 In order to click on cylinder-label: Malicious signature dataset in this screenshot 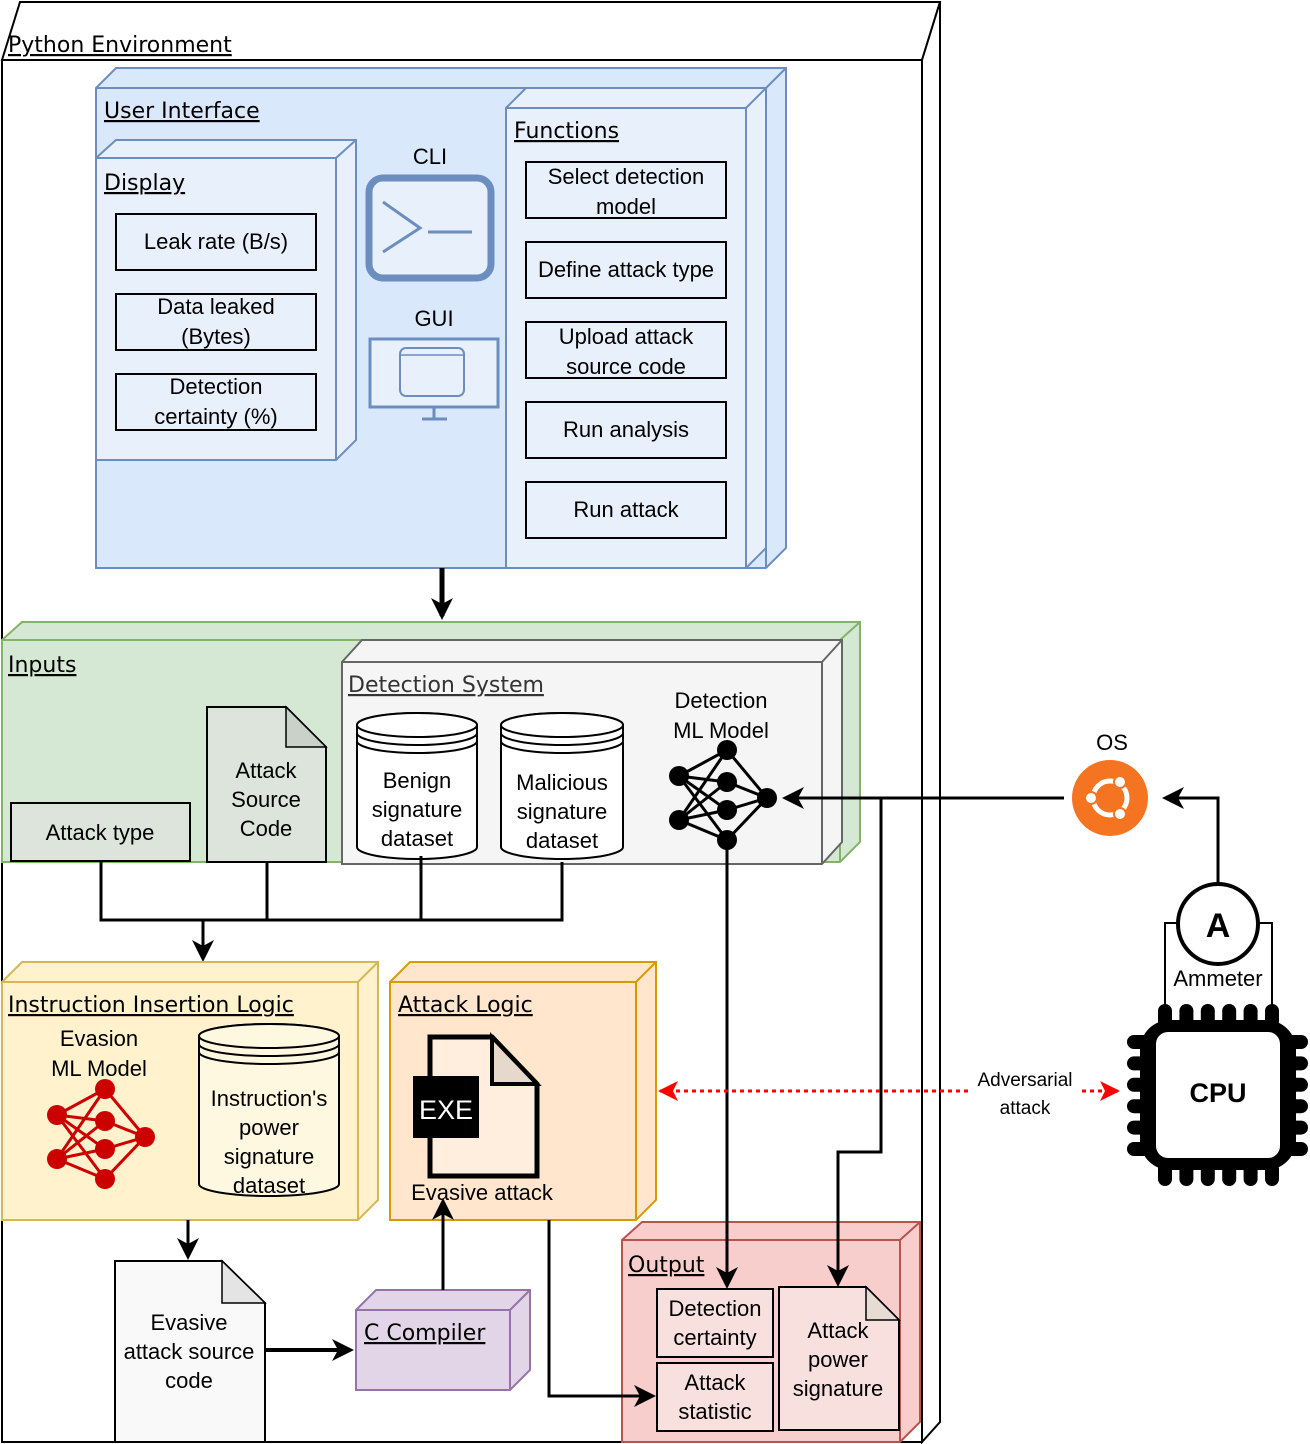, I will do `click(562, 811)`.